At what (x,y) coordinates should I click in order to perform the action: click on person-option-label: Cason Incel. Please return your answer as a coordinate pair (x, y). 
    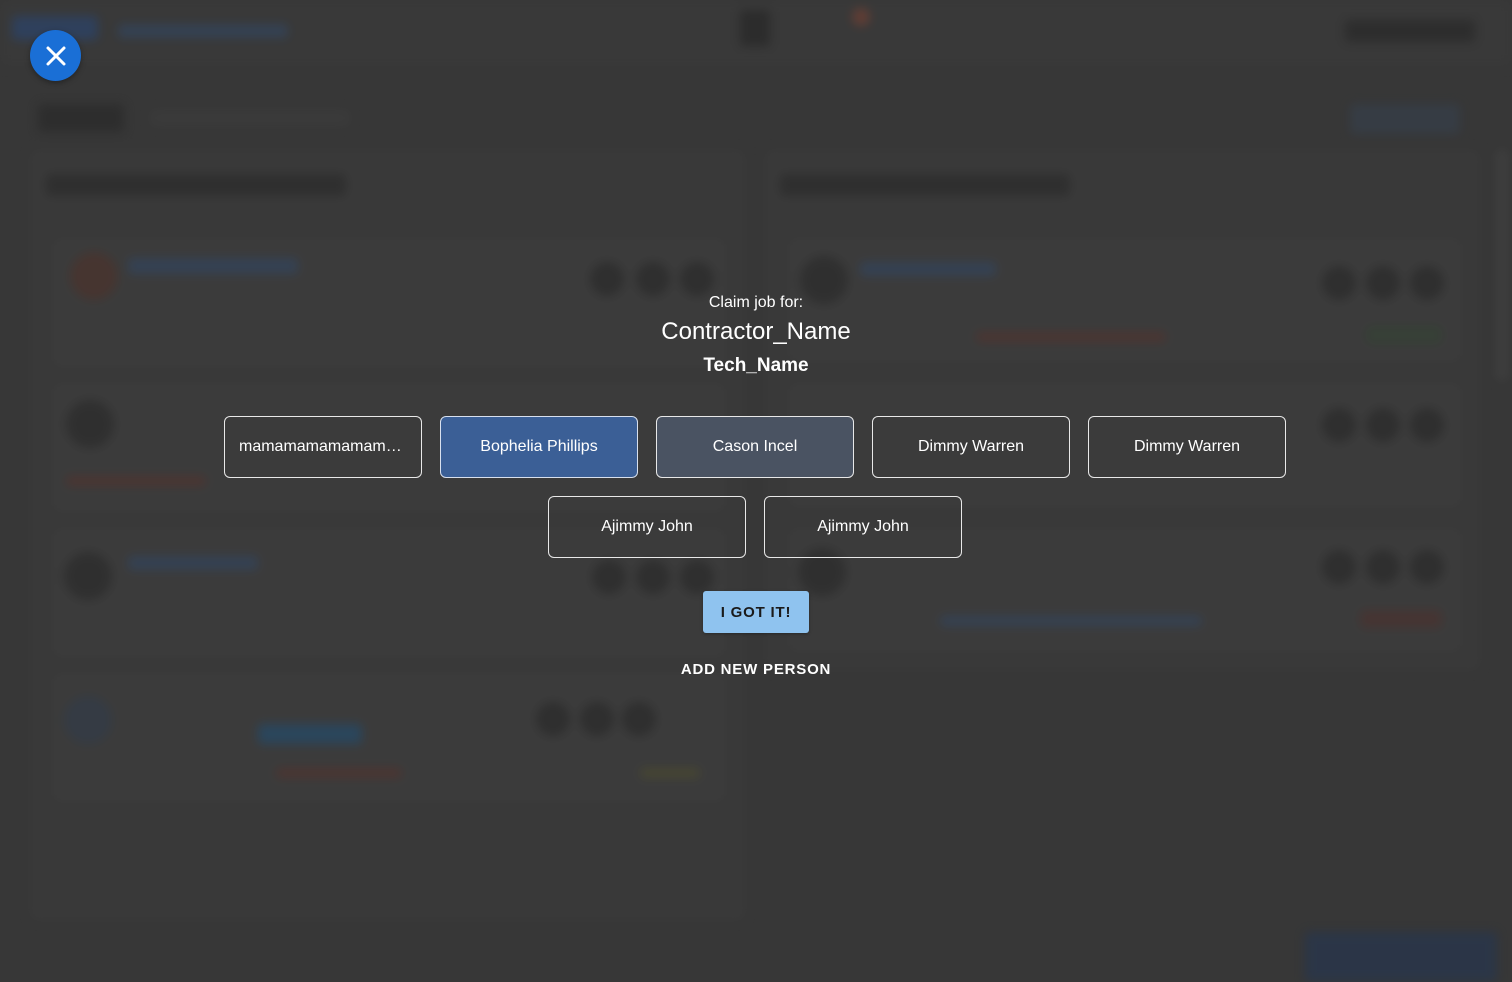
    Looking at the image, I should click on (755, 446).